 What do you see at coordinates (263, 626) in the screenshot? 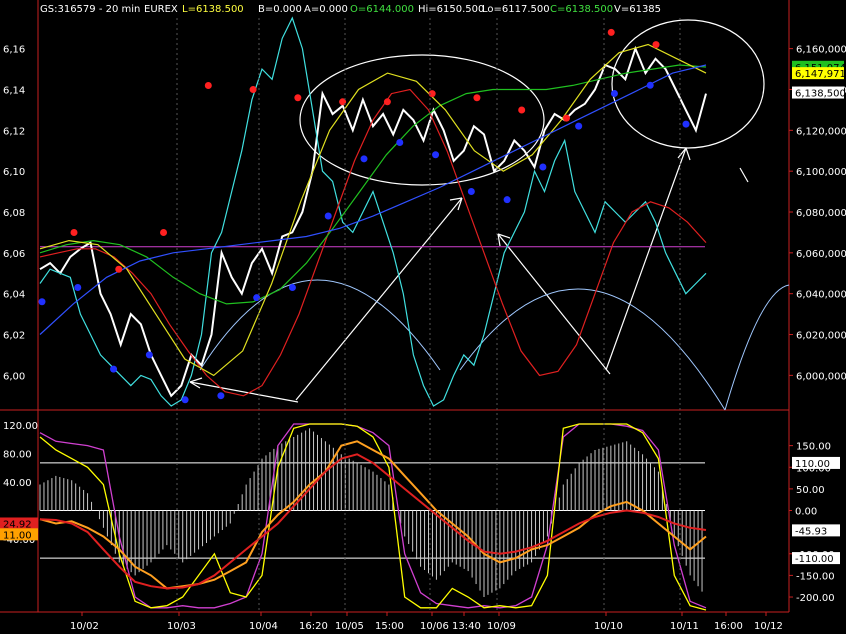
I see `x-tick-label: 10/04` at bounding box center [263, 626].